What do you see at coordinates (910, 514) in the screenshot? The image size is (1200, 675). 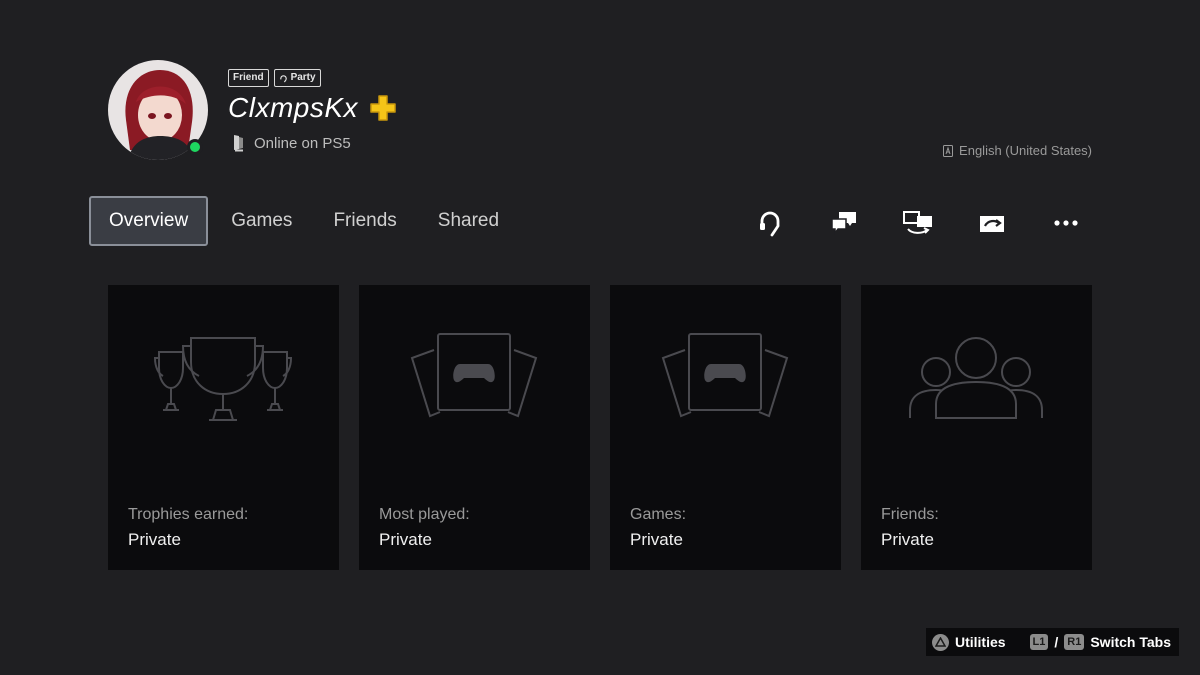 I see `card-label: Friends:` at bounding box center [910, 514].